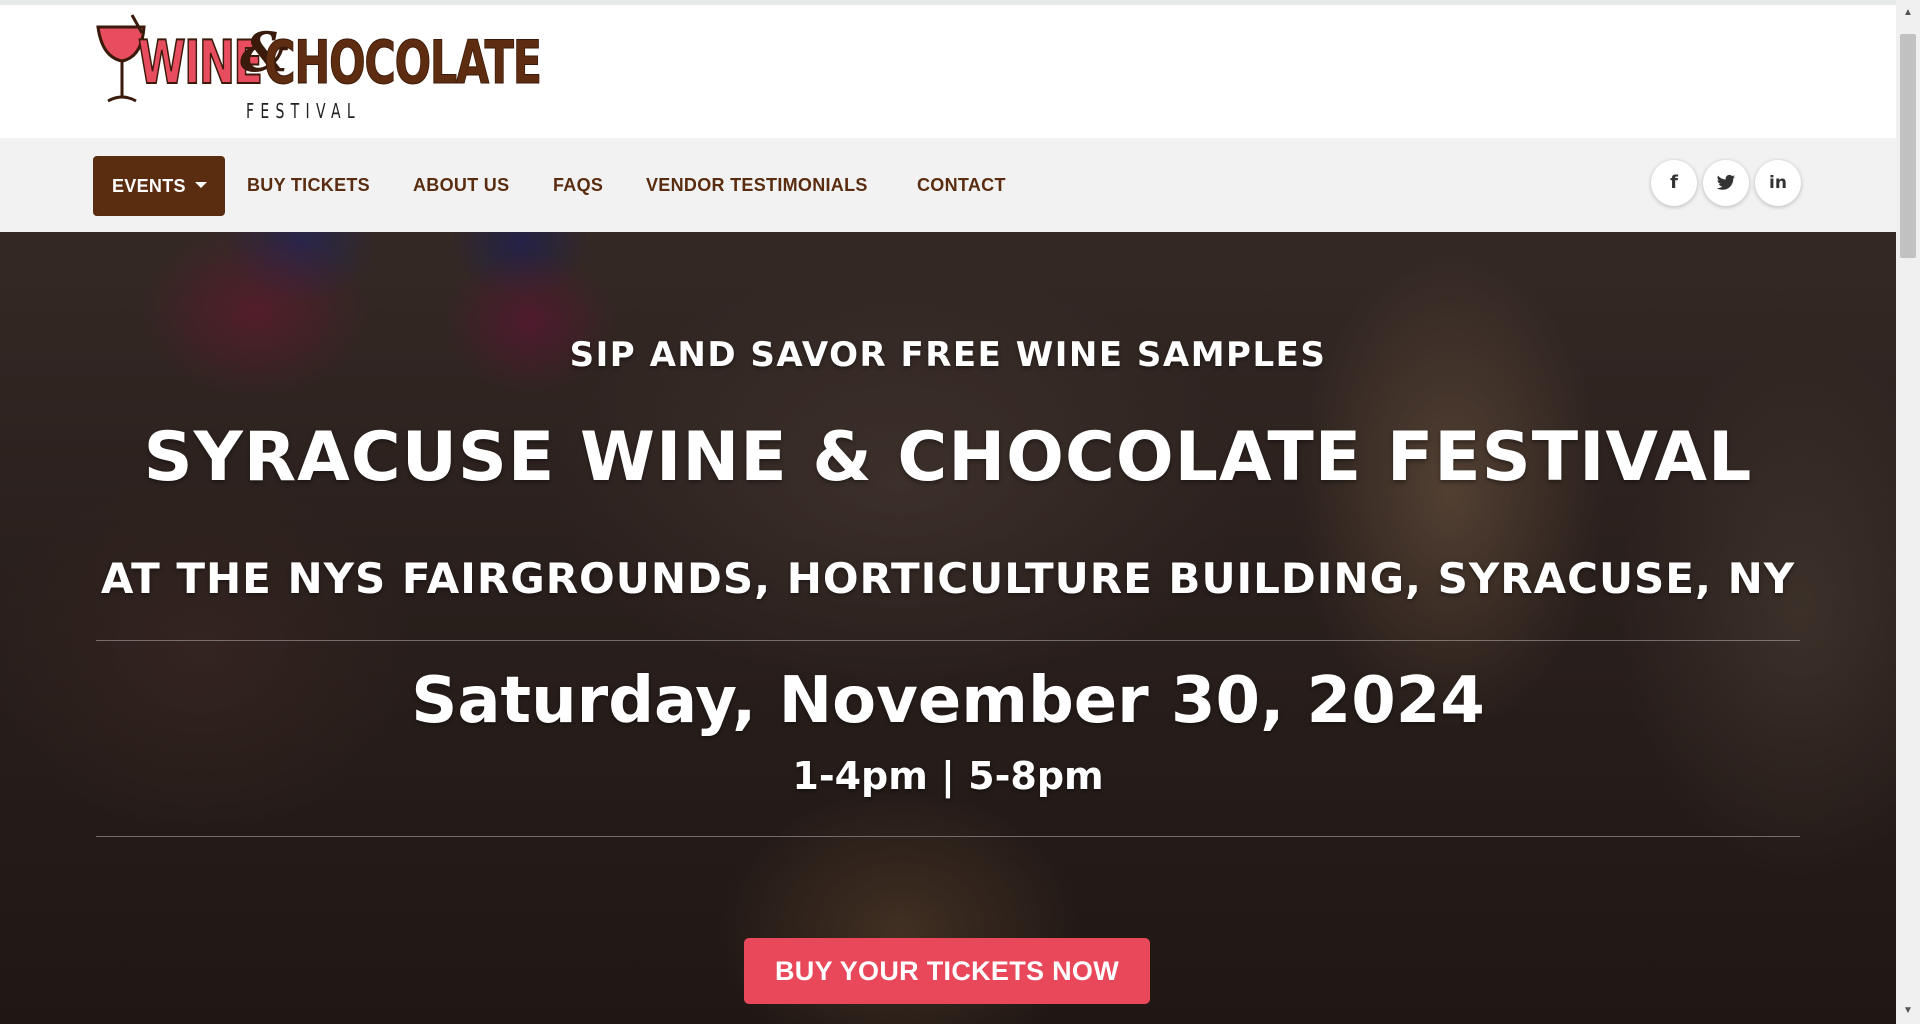  I want to click on nav-item-contact: CONTACT, so click(961, 185).